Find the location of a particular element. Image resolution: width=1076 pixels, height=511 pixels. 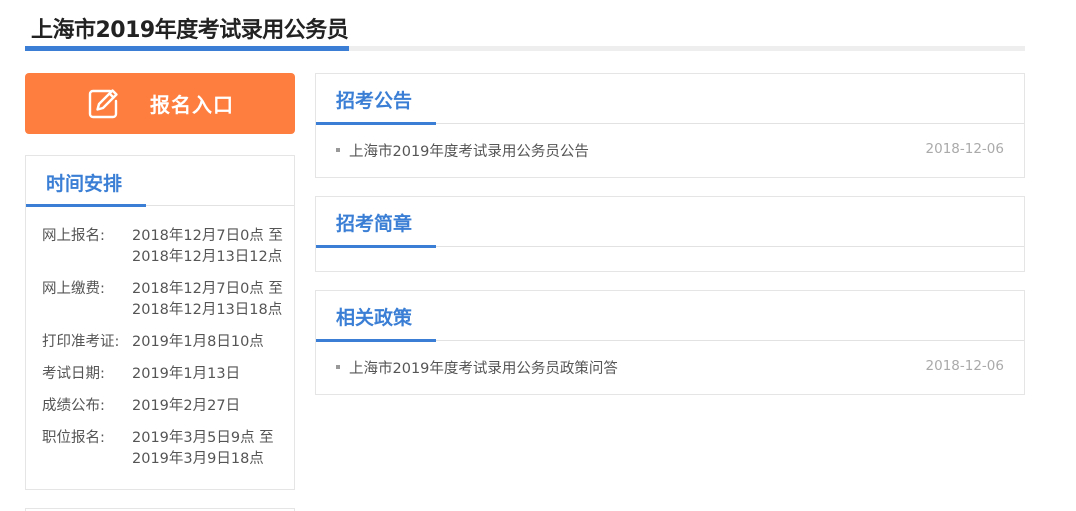

schedule-item-position-registration: 职位报名: 2019年3月5日9点 至 2019年3月9日18点 is located at coordinates (168, 449).